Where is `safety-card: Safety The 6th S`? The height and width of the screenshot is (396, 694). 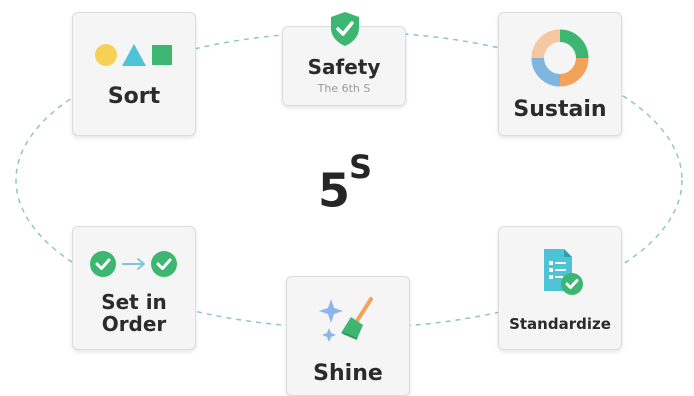
safety-card: Safety The 6th S is located at coordinates (344, 59).